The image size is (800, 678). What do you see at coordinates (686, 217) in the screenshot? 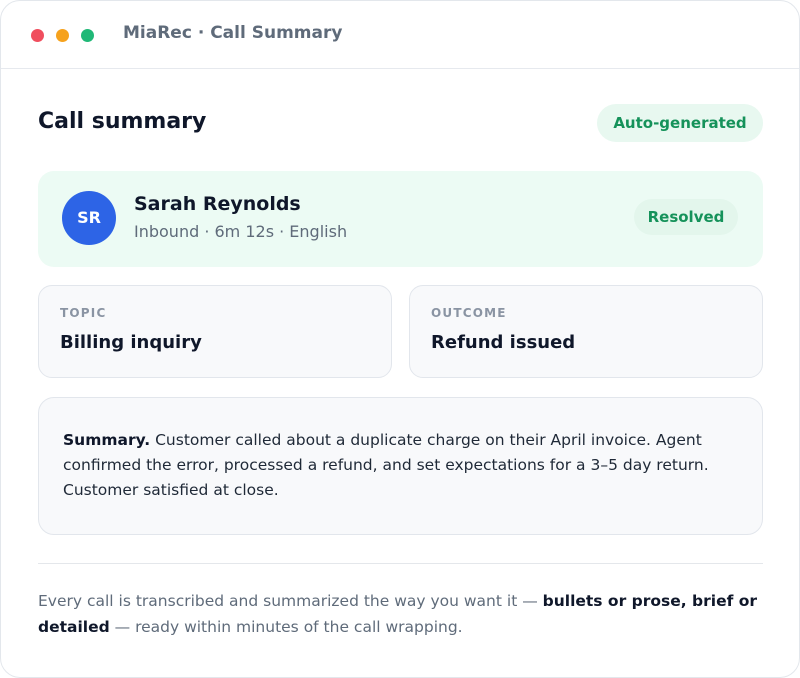
I see `status-badge: Resolved` at bounding box center [686, 217].